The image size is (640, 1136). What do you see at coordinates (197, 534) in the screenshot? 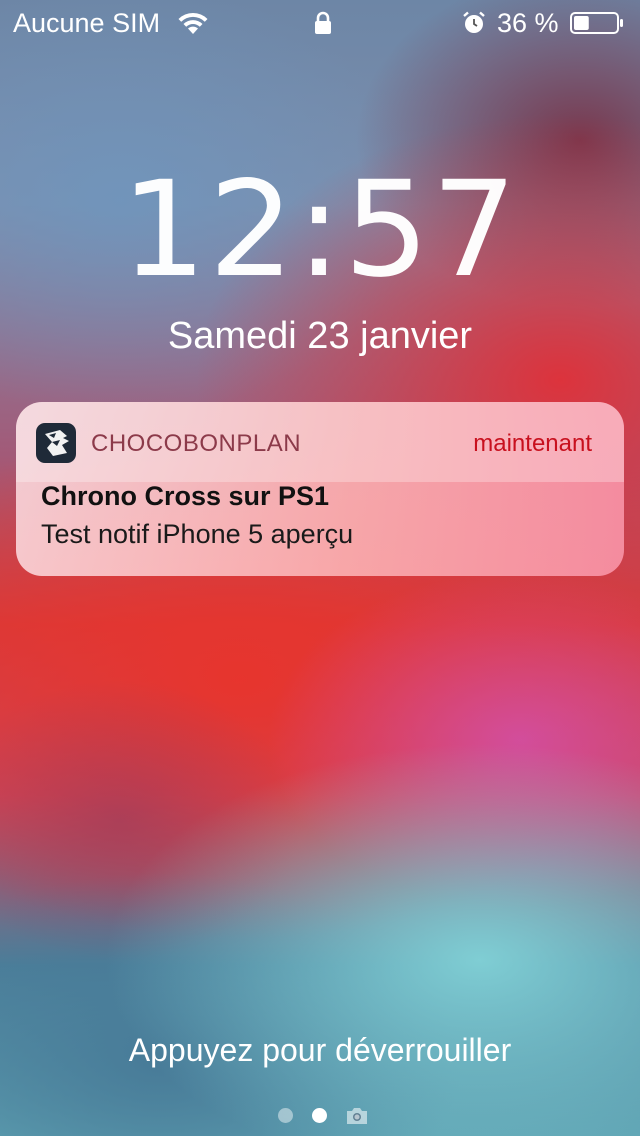
I see `notification-body: Test notif iPhone 5 aperçu` at bounding box center [197, 534].